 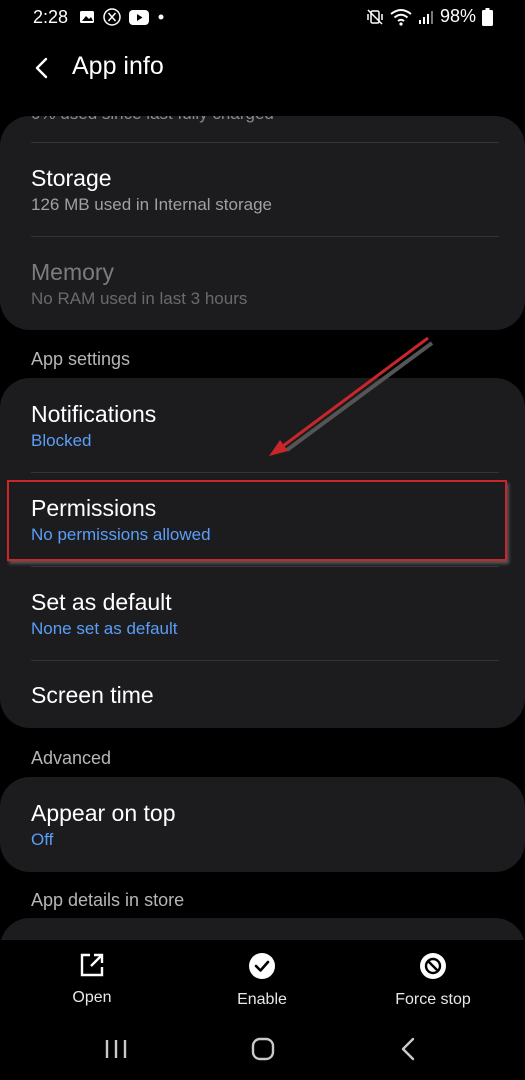 I want to click on status-time: 2:28, so click(x=51, y=17).